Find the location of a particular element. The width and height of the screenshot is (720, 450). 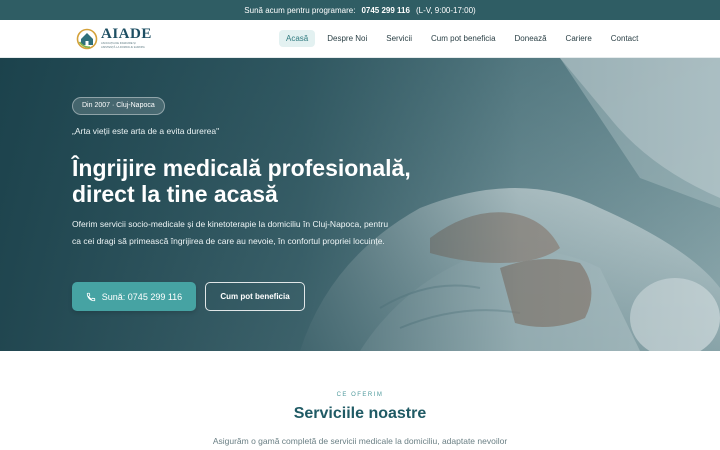

nav-item-cariere: Cariere is located at coordinates (579, 38).